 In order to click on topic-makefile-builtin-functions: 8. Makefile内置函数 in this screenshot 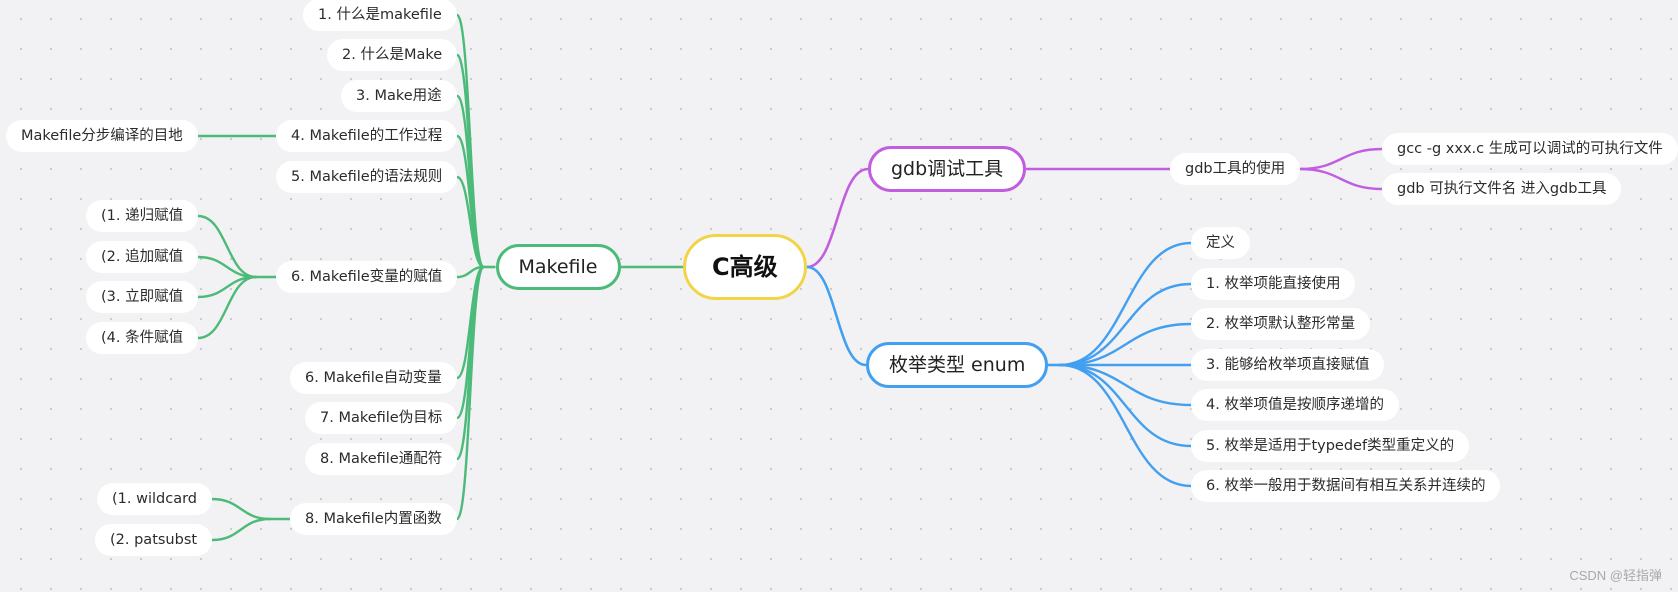, I will do `click(373, 519)`.